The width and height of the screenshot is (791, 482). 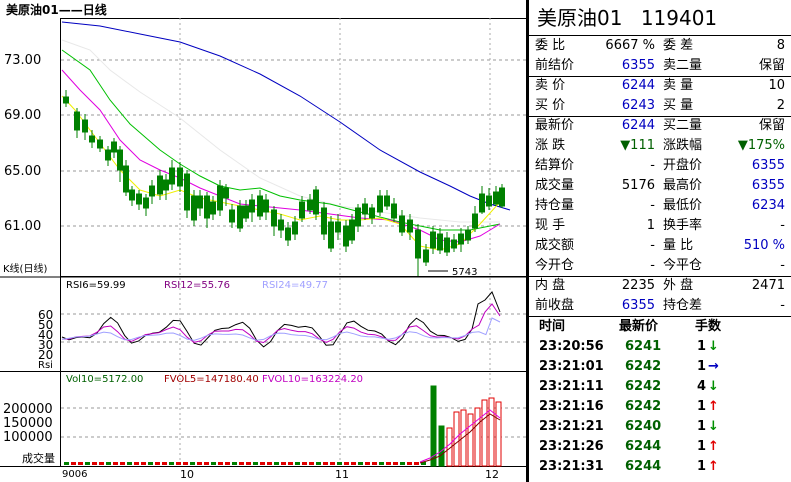 I want to click on volume-bars, so click(x=283, y=426).